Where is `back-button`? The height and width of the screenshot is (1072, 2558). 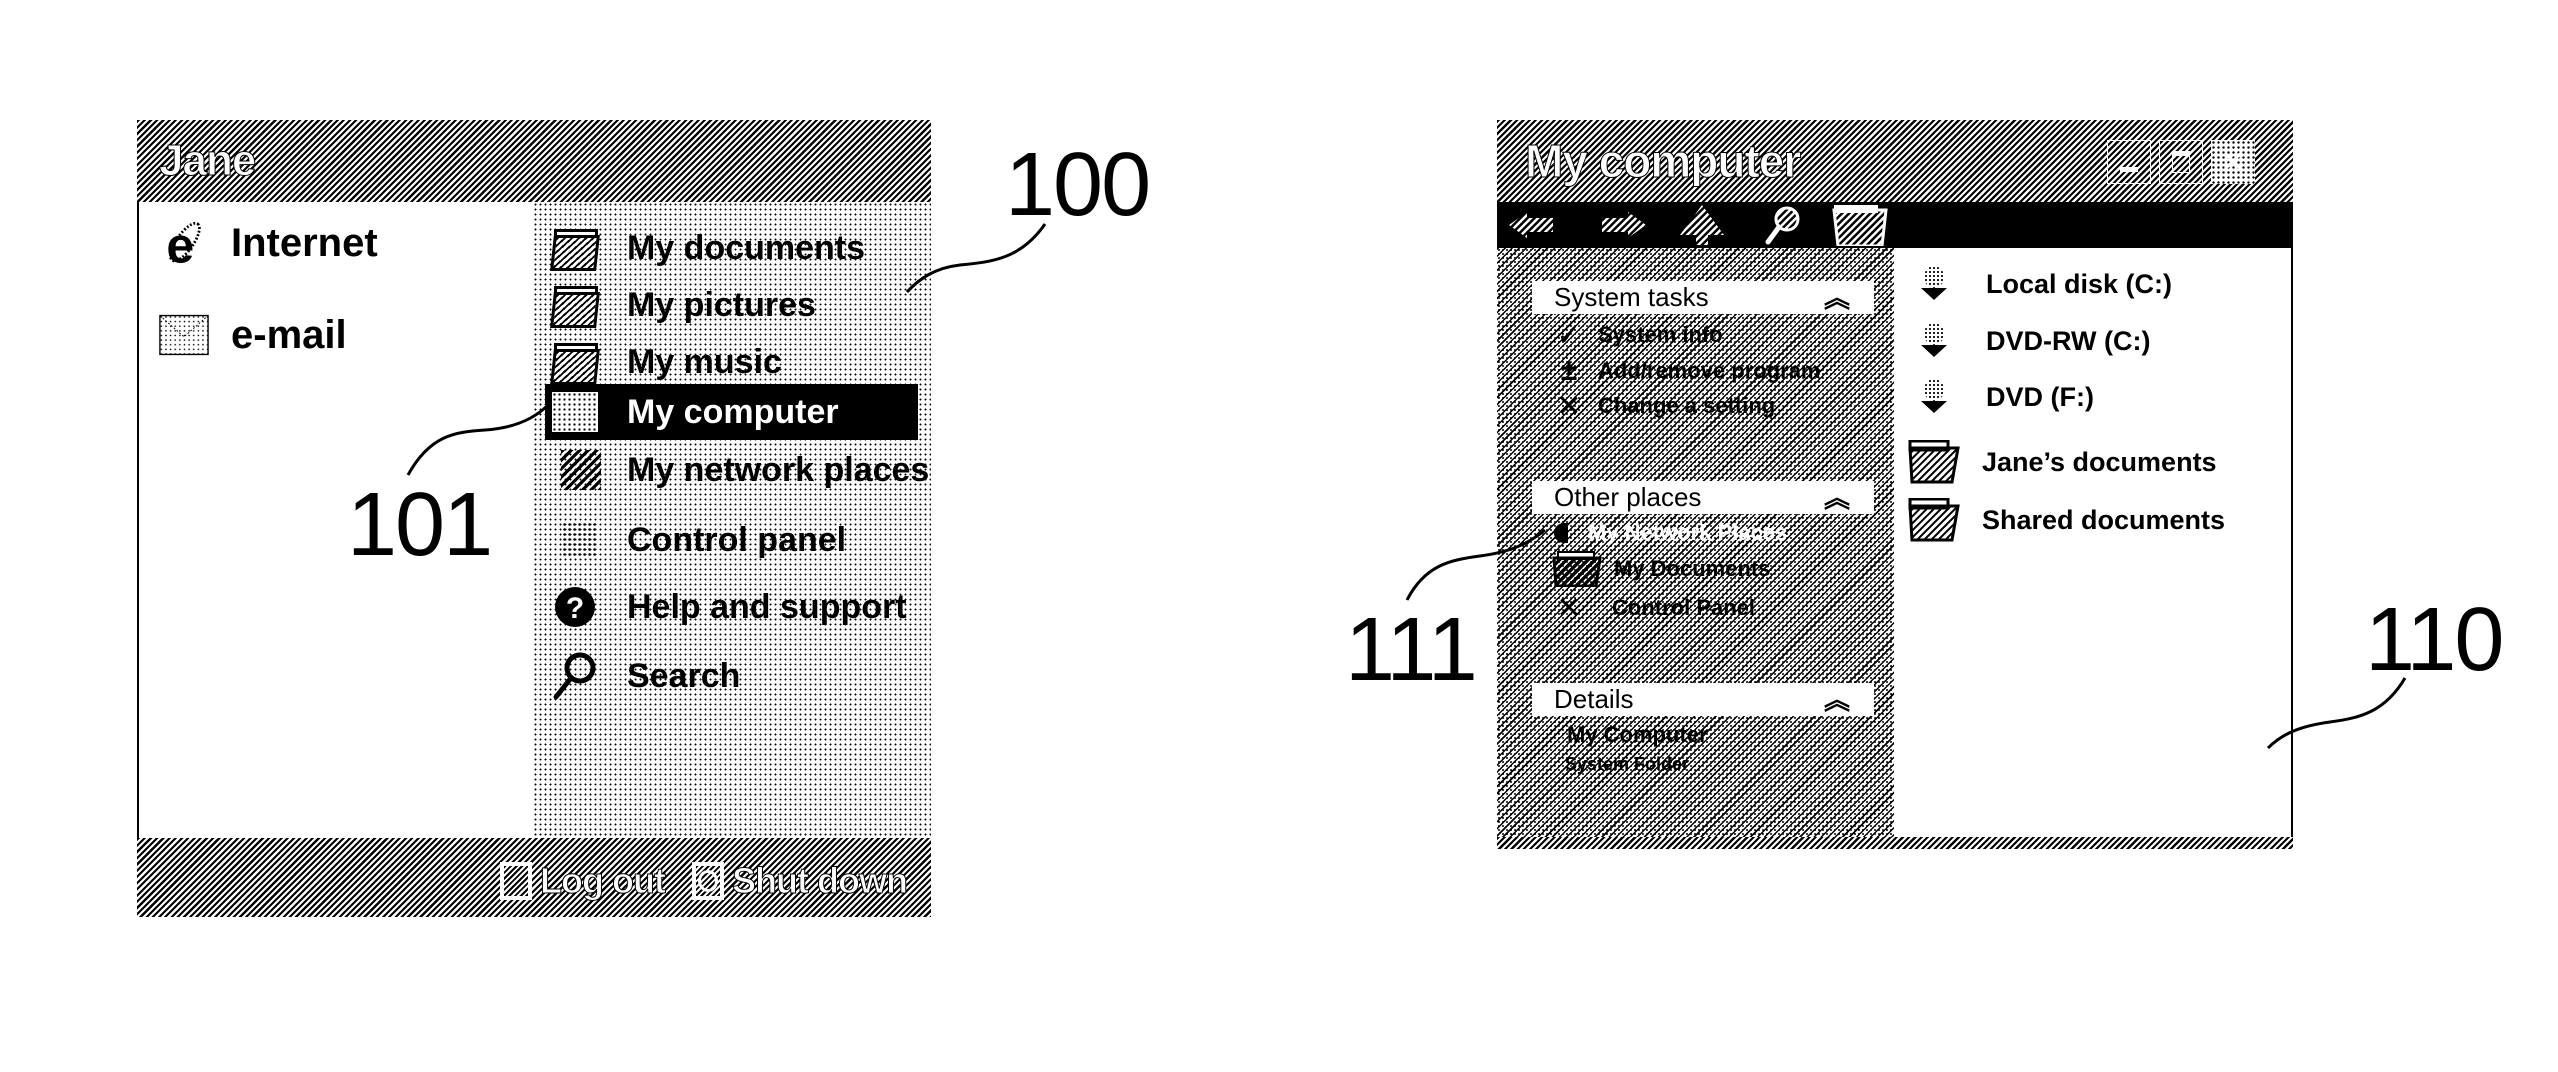
back-button is located at coordinates (1532, 225).